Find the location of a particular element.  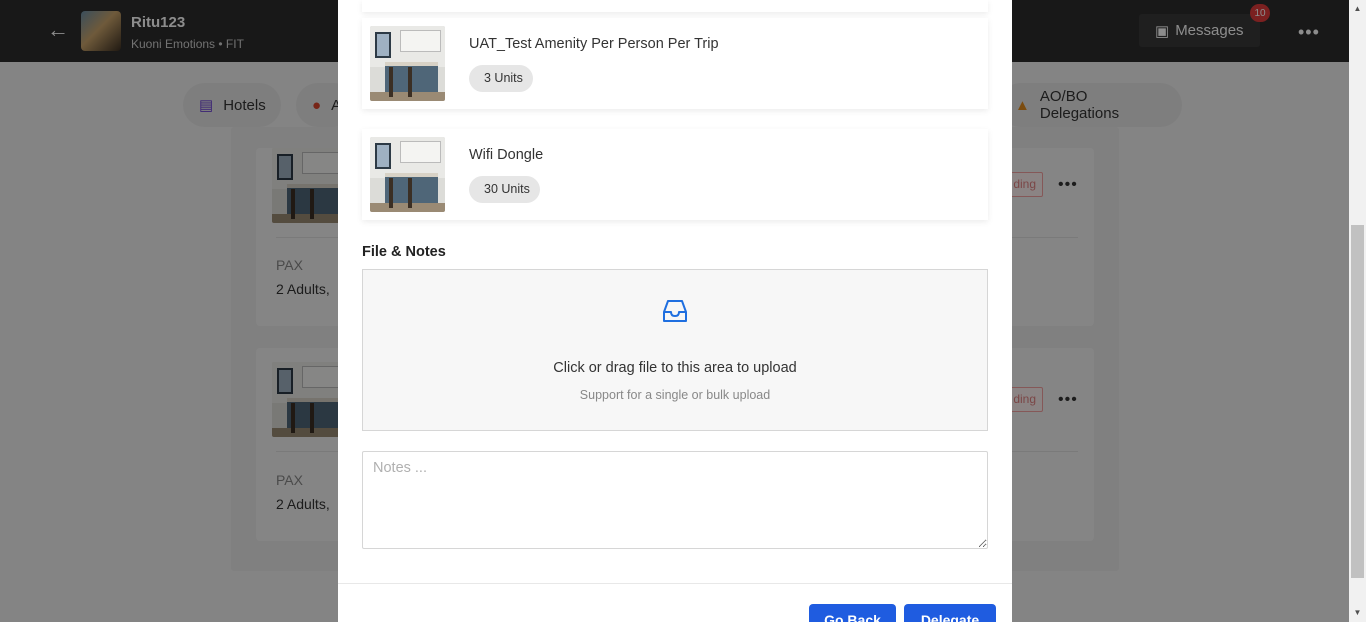

amenity-units-badge: 3 Units is located at coordinates (501, 78).